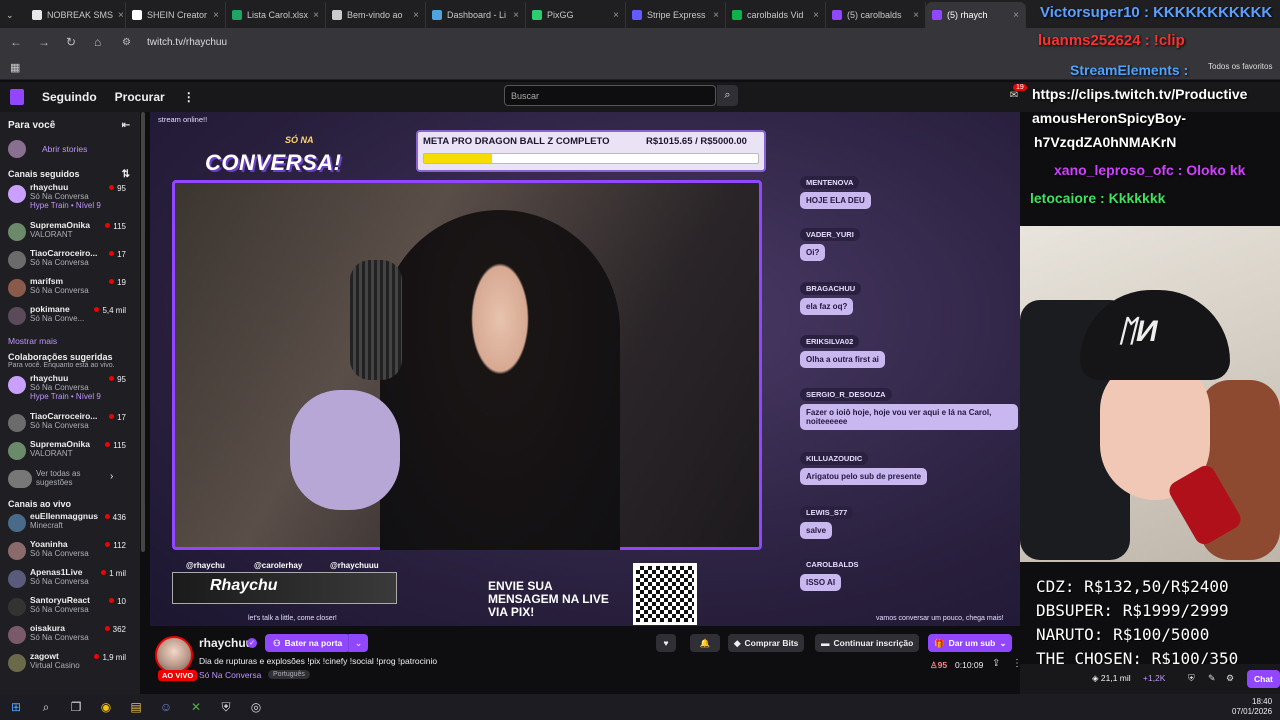  What do you see at coordinates (873, 643) in the screenshot?
I see `continue-sub-label: Continuar inscrição` at bounding box center [873, 643].